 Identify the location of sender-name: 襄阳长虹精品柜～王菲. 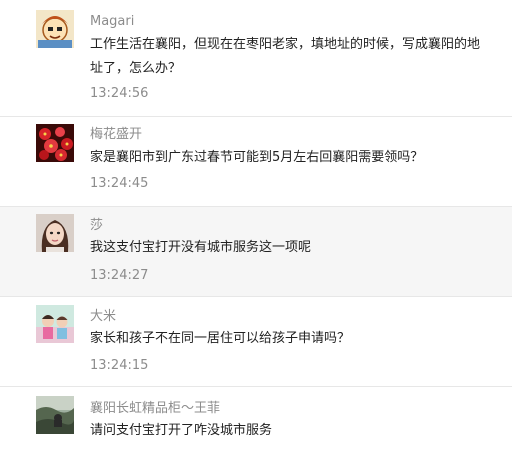
(155, 408).